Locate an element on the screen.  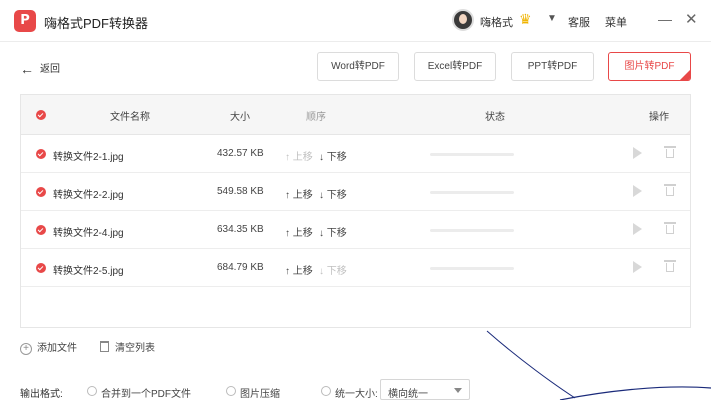
app-title: 嗨格式PDF转换器 is located at coordinates (96, 23).